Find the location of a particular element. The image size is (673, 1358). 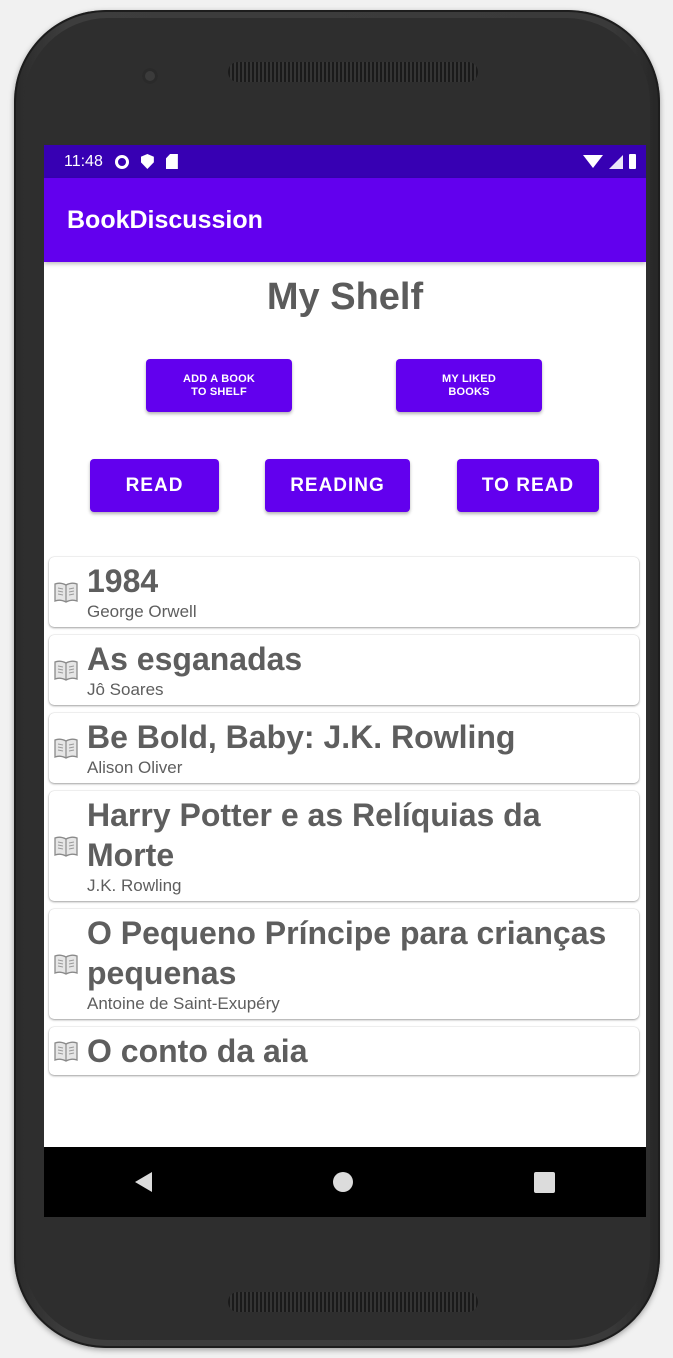

navigation-bar is located at coordinates (345, 1182).